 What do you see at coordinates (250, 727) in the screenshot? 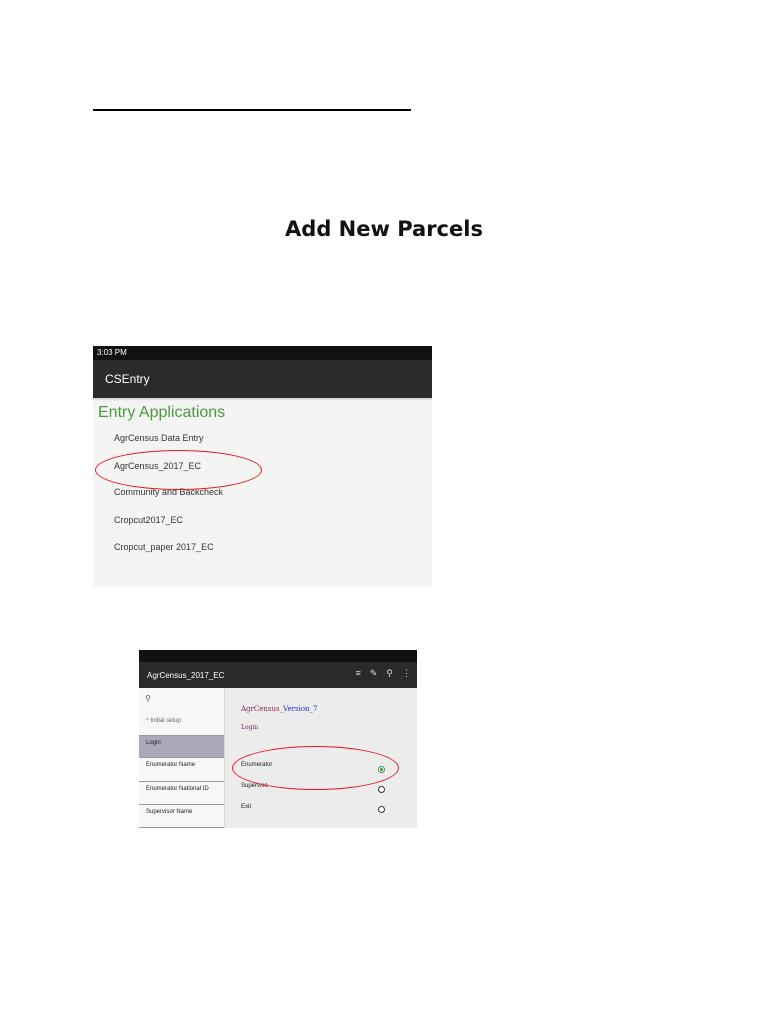
I see `field-label: Login` at bounding box center [250, 727].